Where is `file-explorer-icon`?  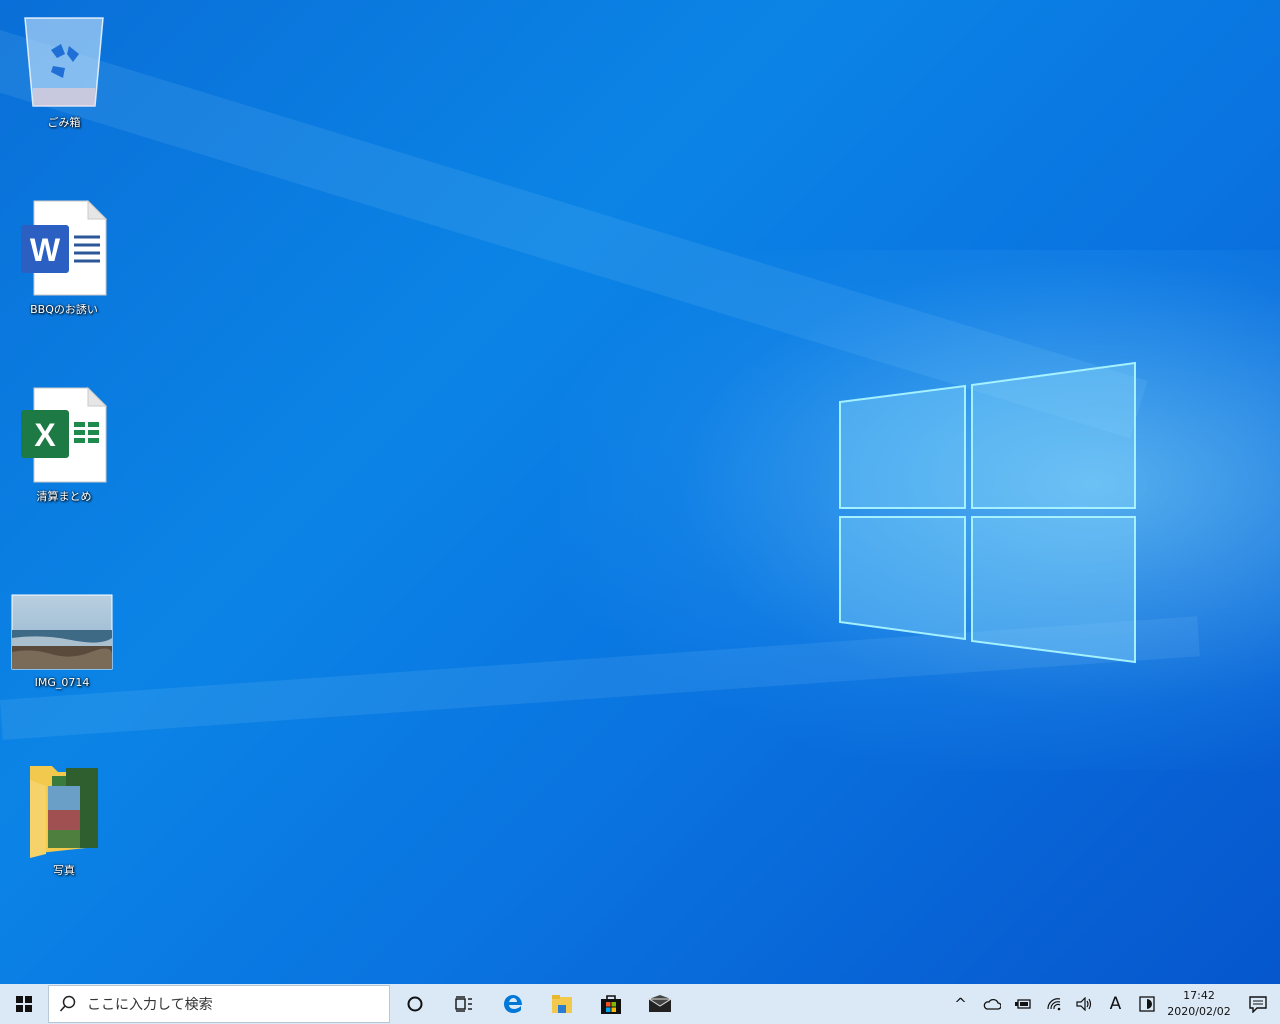 file-explorer-icon is located at coordinates (561, 1004).